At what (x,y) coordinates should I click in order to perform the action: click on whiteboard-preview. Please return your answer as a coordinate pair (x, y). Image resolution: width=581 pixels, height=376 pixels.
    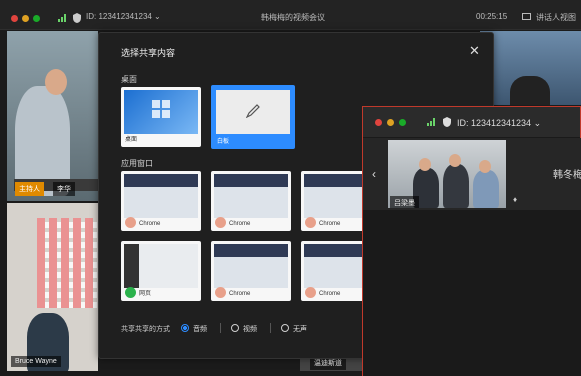
    Looking at the image, I should click on (253, 112).